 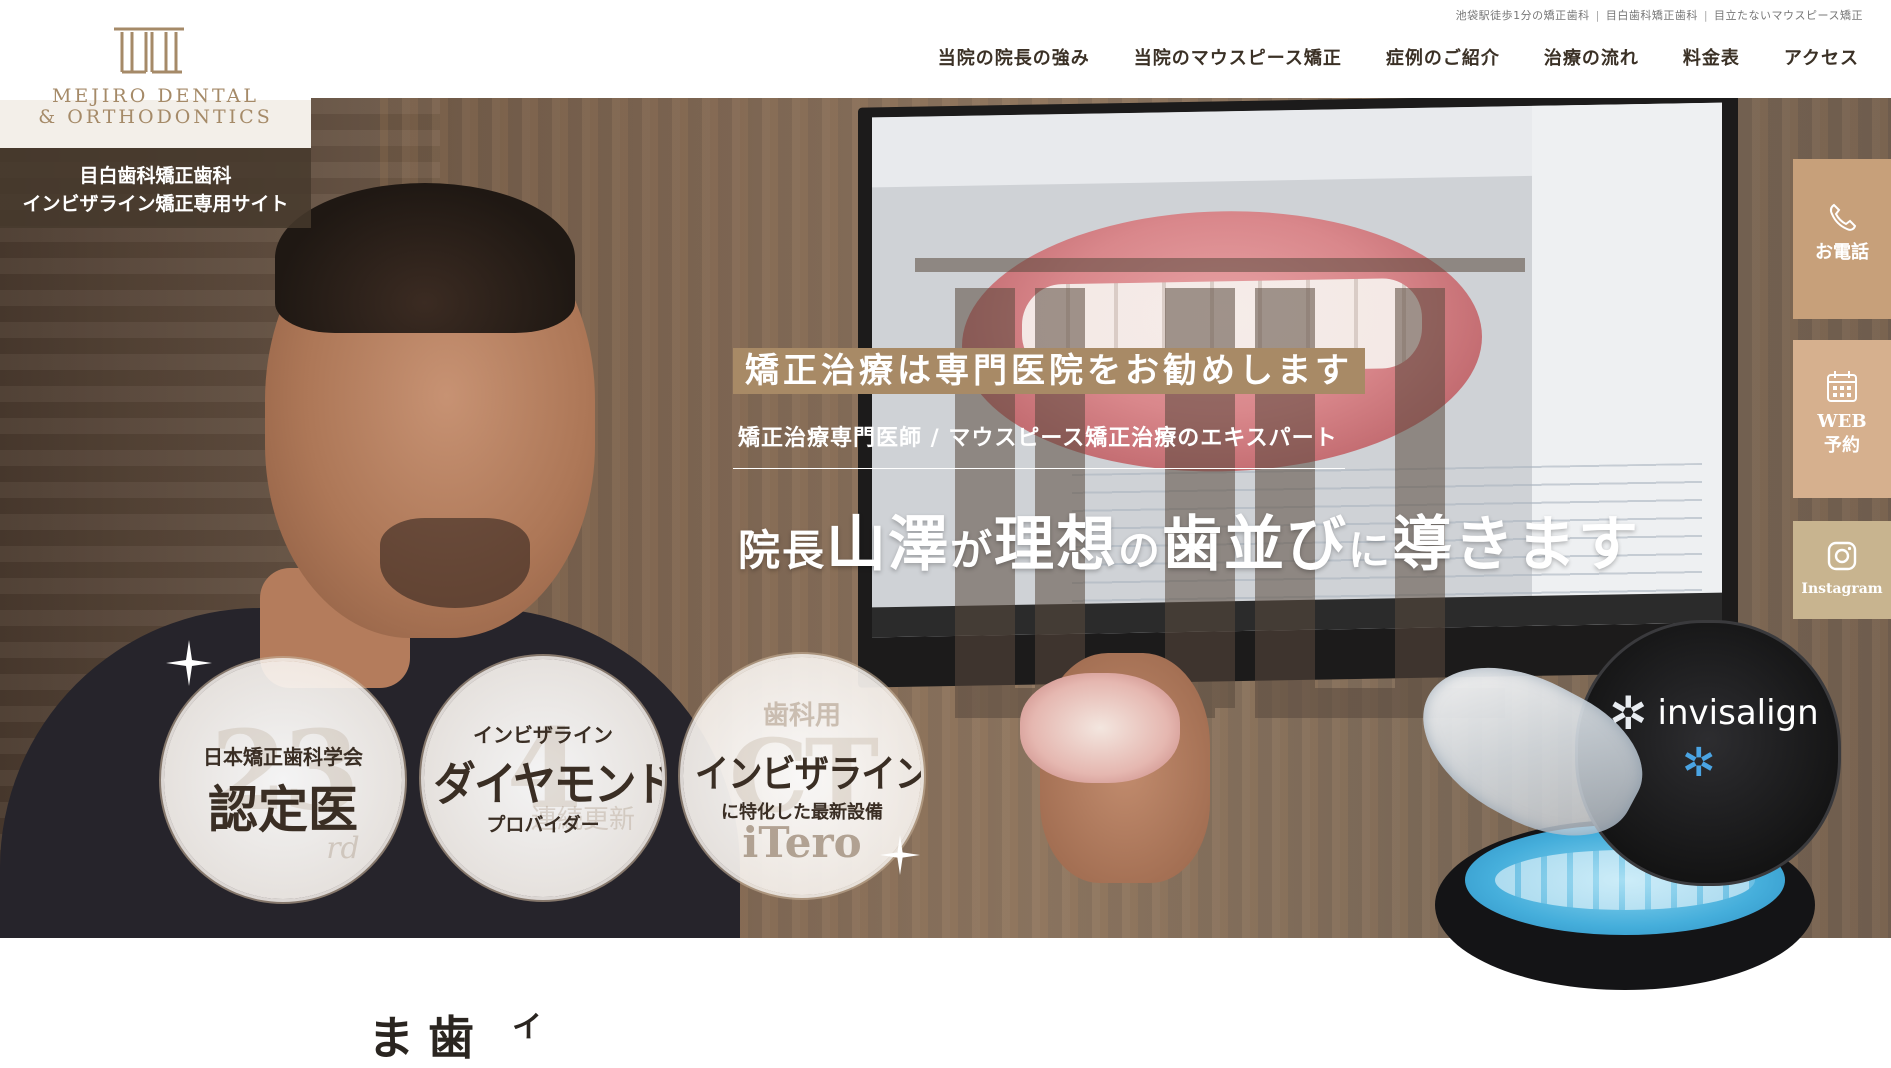 What do you see at coordinates (1821, 57) in the screenshot?
I see `nav-item-access: アクセス` at bounding box center [1821, 57].